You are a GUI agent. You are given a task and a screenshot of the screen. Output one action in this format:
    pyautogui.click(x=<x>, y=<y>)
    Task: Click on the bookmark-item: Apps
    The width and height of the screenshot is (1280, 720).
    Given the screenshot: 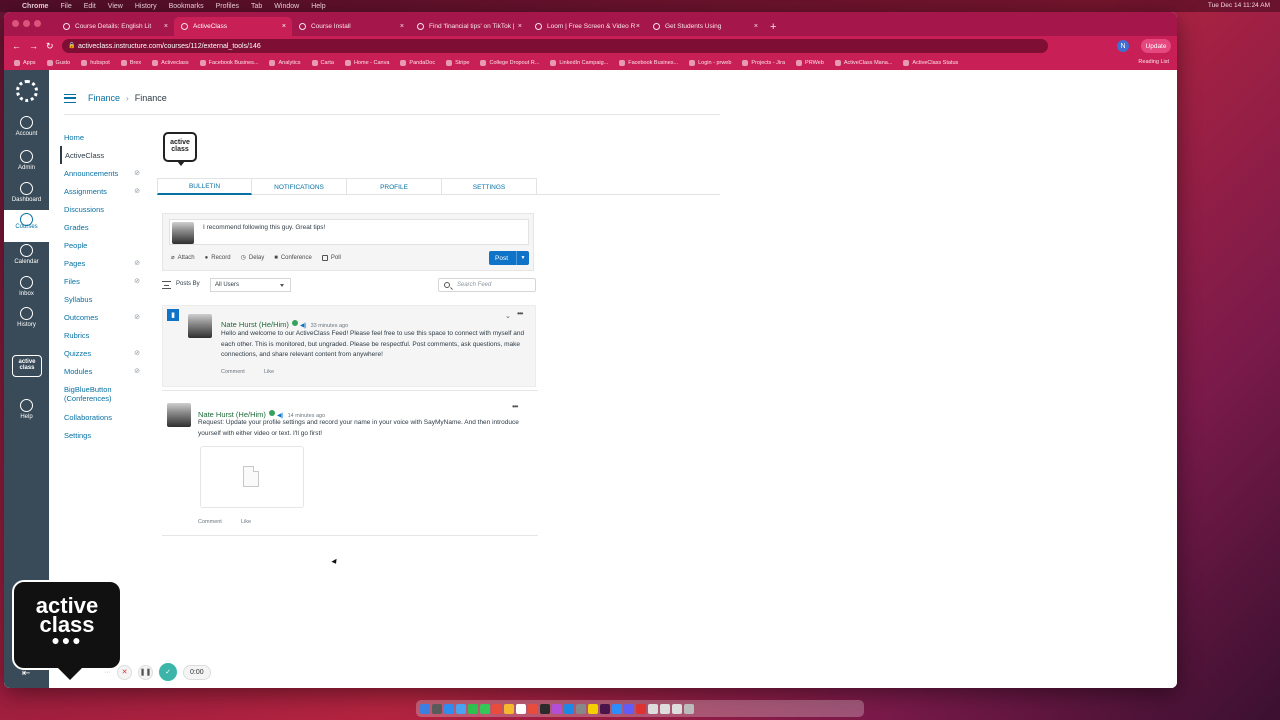 What is the action you would take?
    pyautogui.click(x=25, y=63)
    